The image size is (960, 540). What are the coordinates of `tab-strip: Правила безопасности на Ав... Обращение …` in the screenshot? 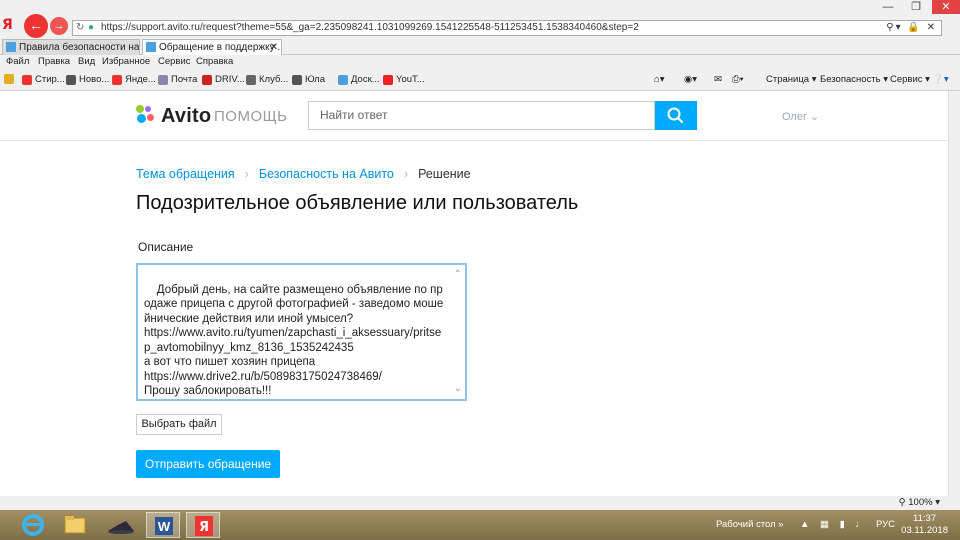 It's located at (480, 46).